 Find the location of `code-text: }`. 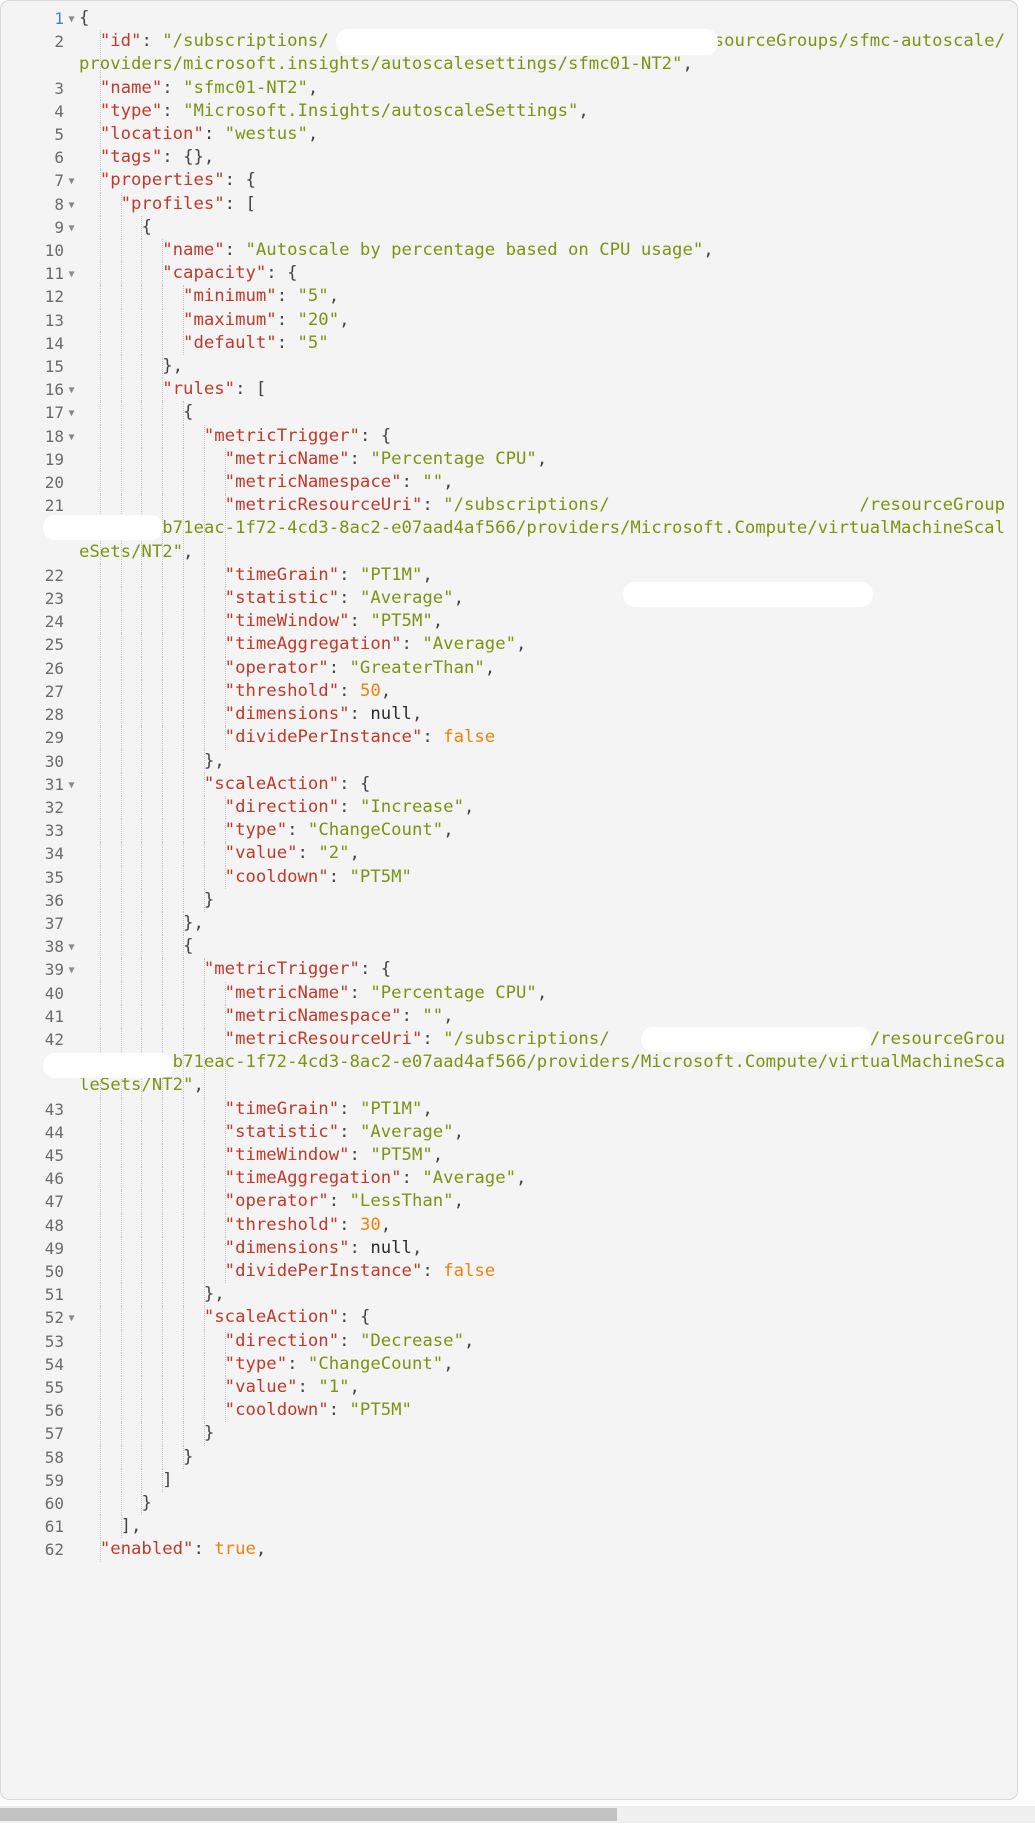

code-text: } is located at coordinates (209, 899).